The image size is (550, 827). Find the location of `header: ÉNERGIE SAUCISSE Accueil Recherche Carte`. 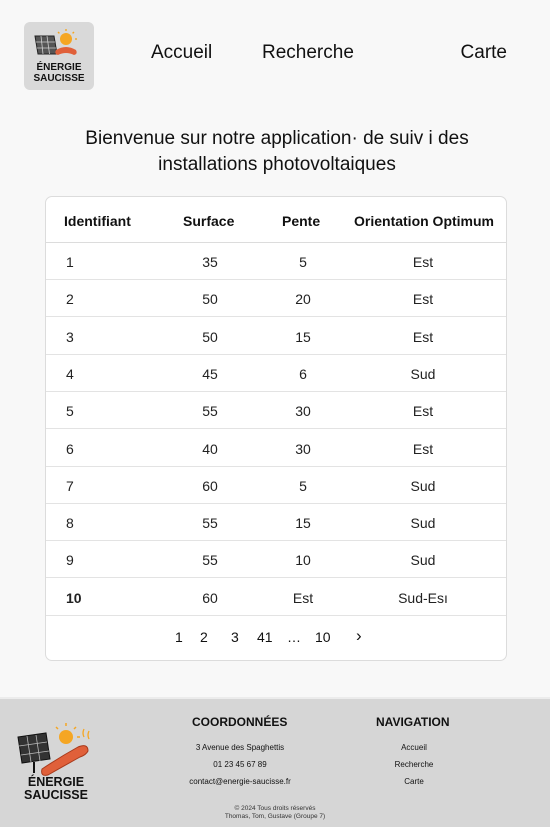

header: ÉNERGIE SAUCISSE Accueil Recherche Carte is located at coordinates (275, 52).